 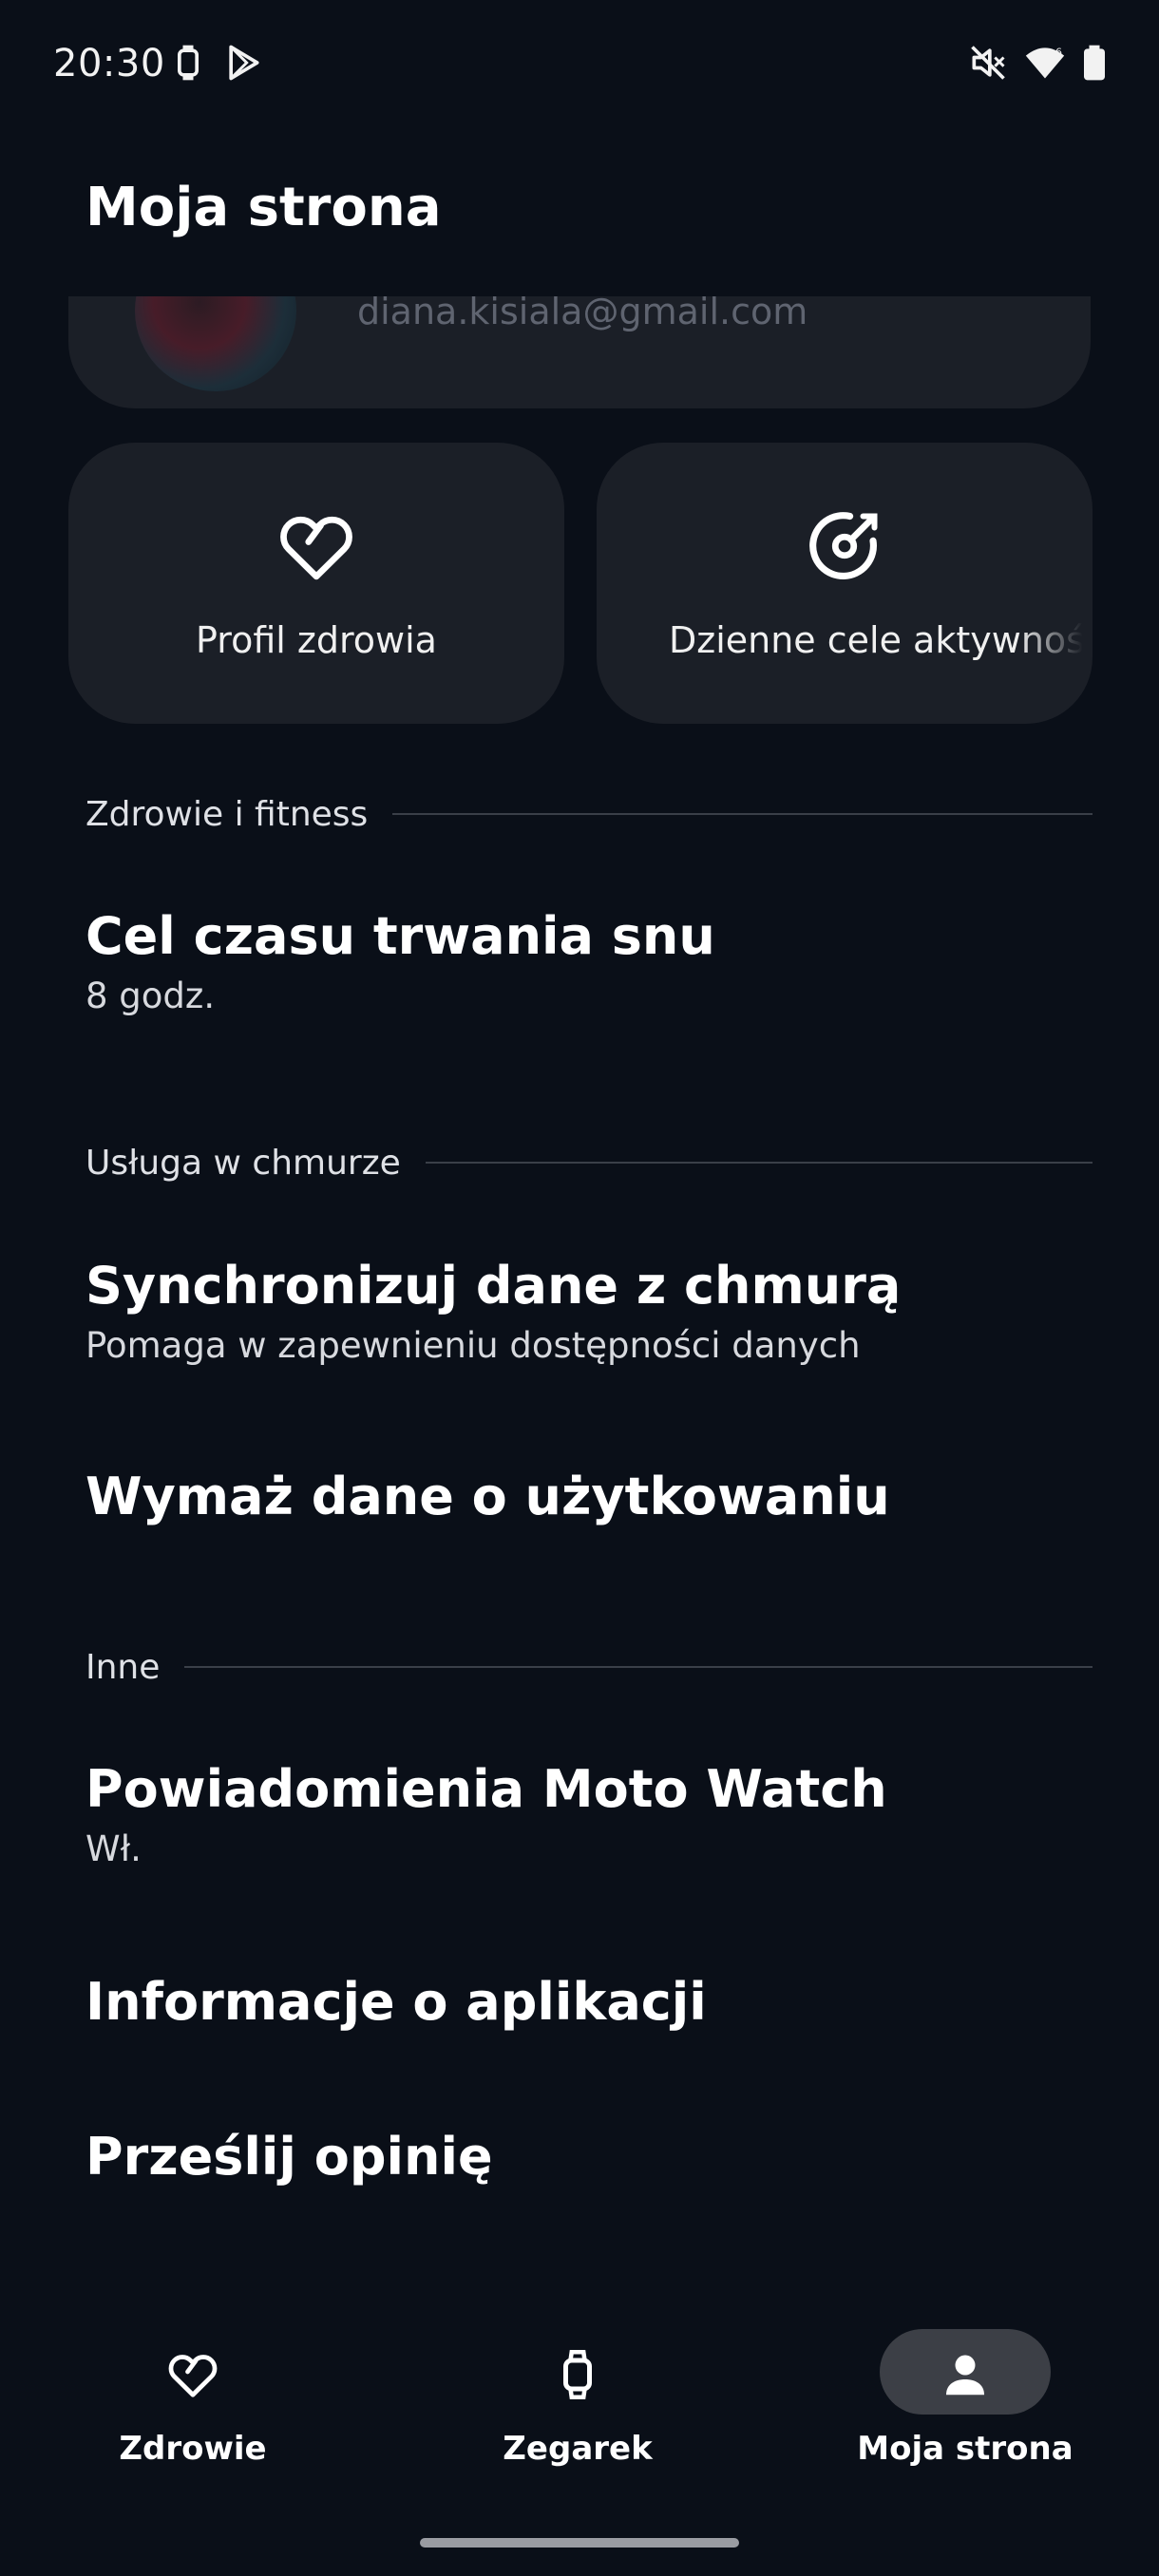 What do you see at coordinates (880, 640) in the screenshot?
I see `tile-label: Dzienne cele aktywności` at bounding box center [880, 640].